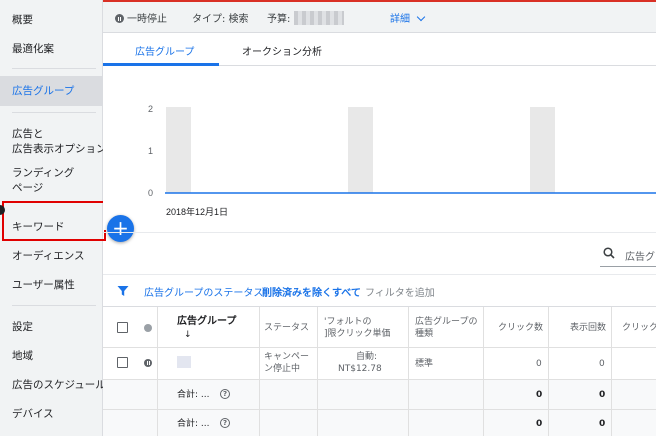 Image resolution: width=656 pixels, height=436 pixels. What do you see at coordinates (33, 49) in the screenshot?
I see `sidebar-item-recommendations: 最適化案` at bounding box center [33, 49].